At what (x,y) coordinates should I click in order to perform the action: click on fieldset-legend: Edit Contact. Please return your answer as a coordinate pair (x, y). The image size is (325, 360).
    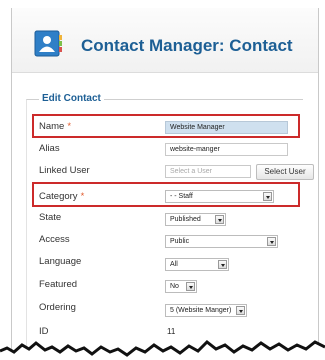
    Looking at the image, I should click on (71, 98).